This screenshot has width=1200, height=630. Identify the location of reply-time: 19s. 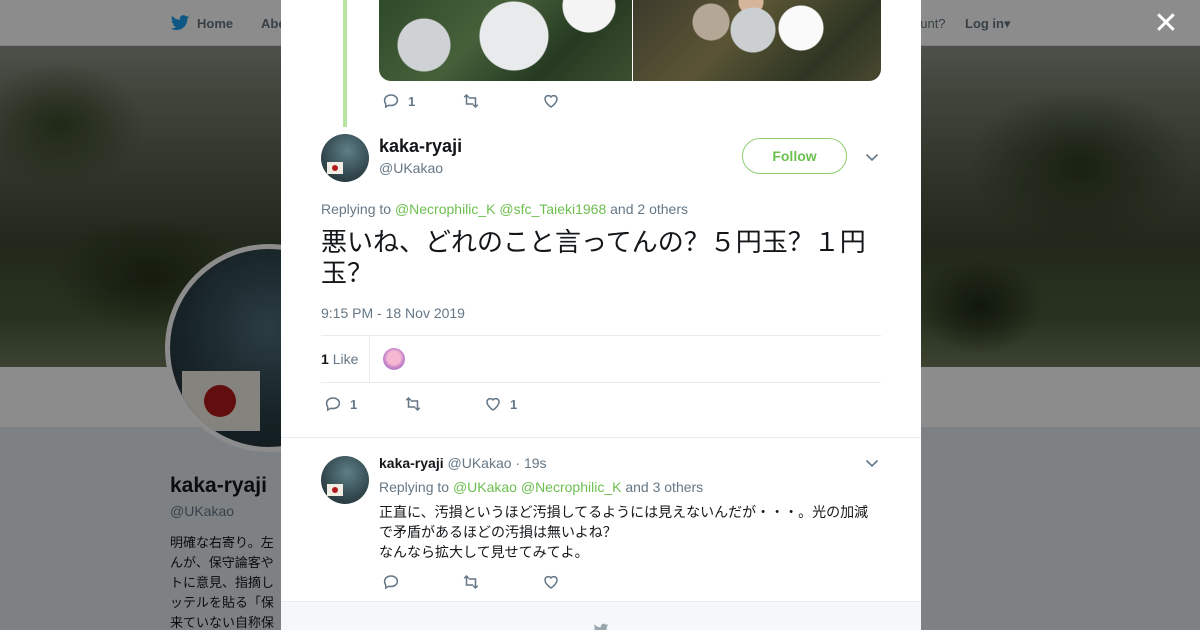
(535, 463).